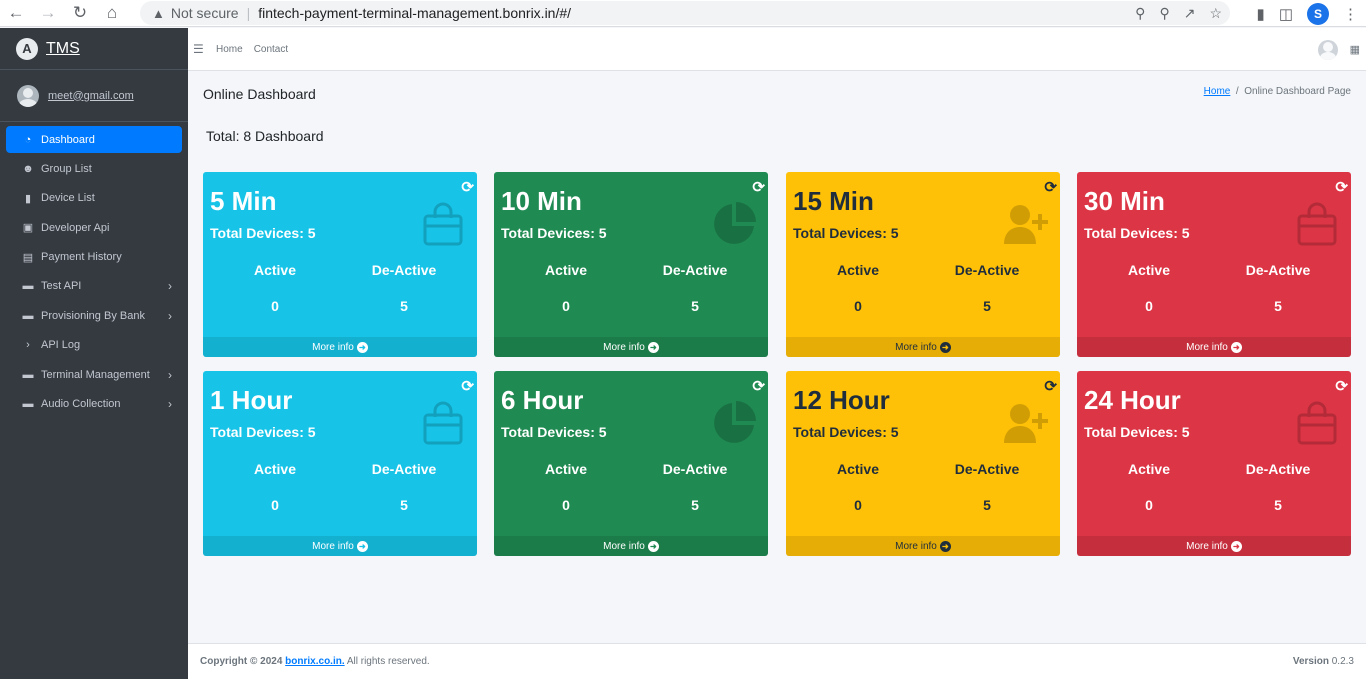  I want to click on navbar-user-avatar, so click(1327, 49).